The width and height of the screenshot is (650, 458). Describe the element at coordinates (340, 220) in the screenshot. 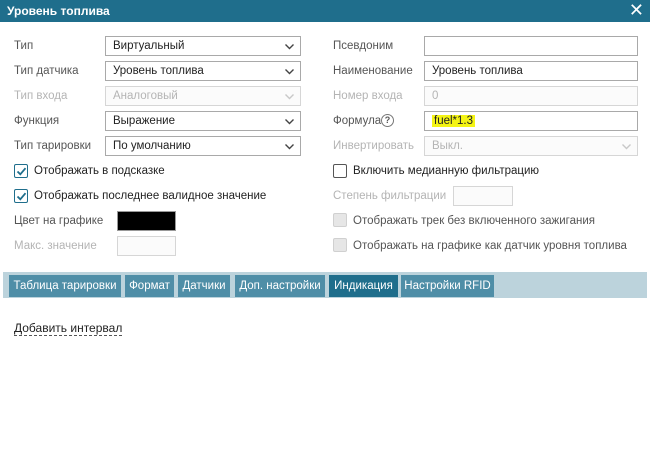

I see `show-track-no-ignition-checkbox` at that location.